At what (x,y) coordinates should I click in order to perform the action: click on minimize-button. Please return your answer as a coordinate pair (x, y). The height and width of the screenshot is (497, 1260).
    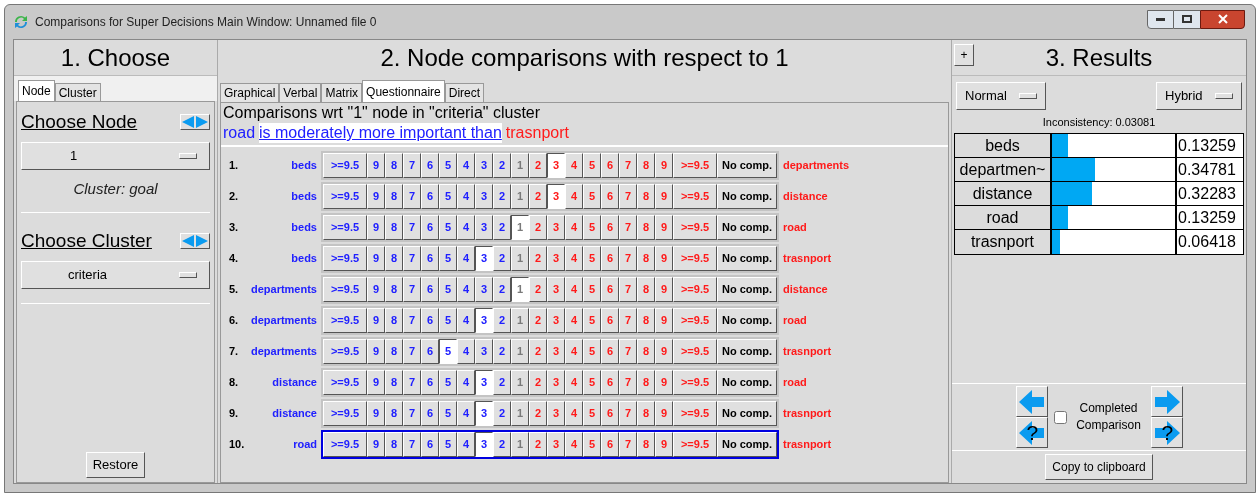
    Looking at the image, I should click on (1160, 19).